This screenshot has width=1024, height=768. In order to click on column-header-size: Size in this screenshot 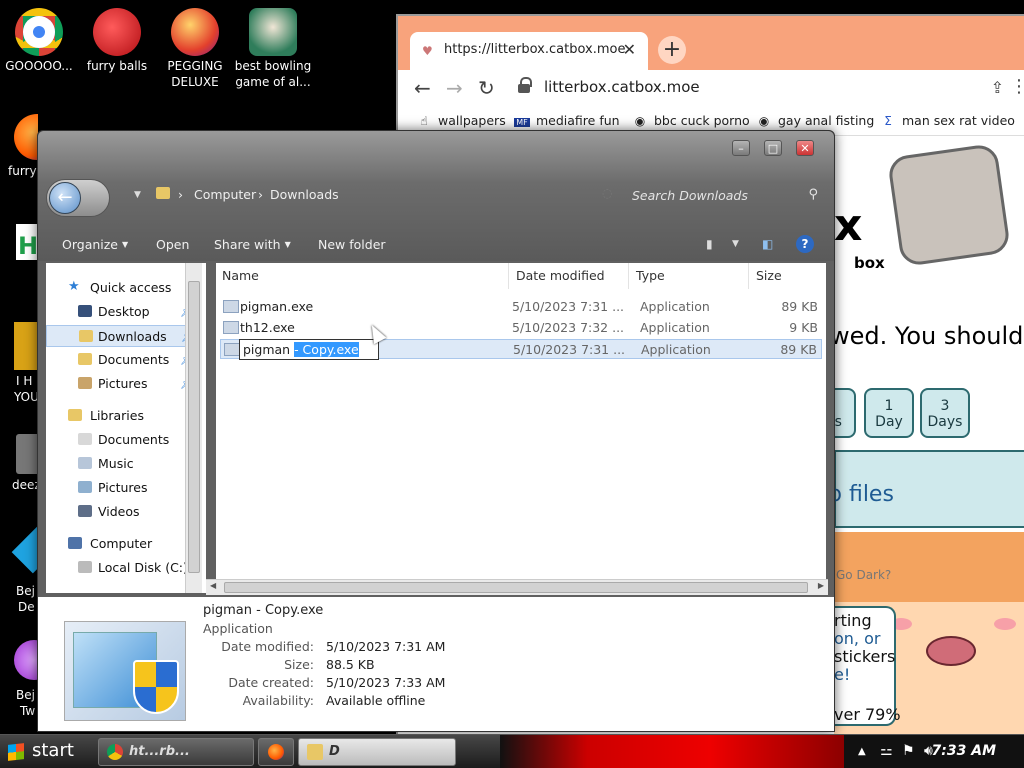, I will do `click(769, 275)`.